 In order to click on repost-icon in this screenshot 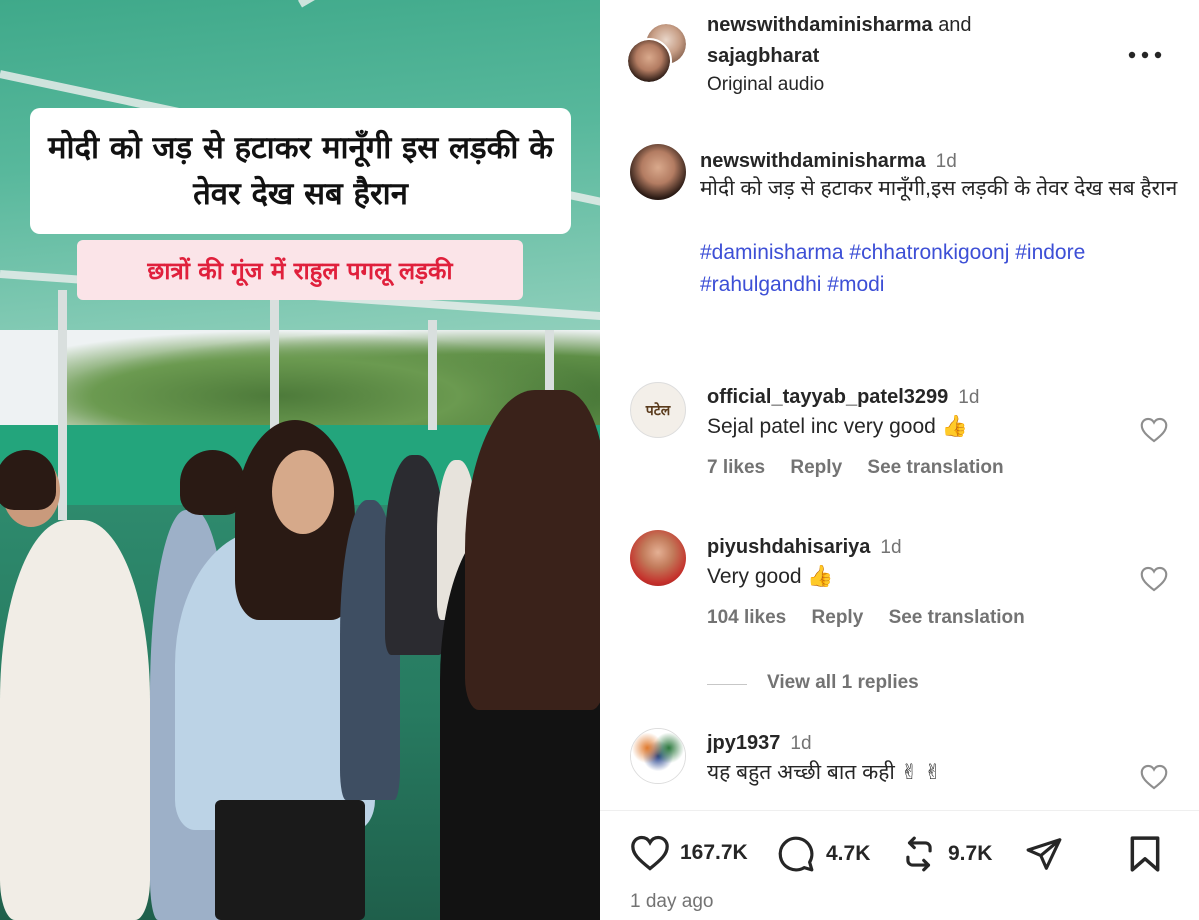, I will do `click(919, 854)`.